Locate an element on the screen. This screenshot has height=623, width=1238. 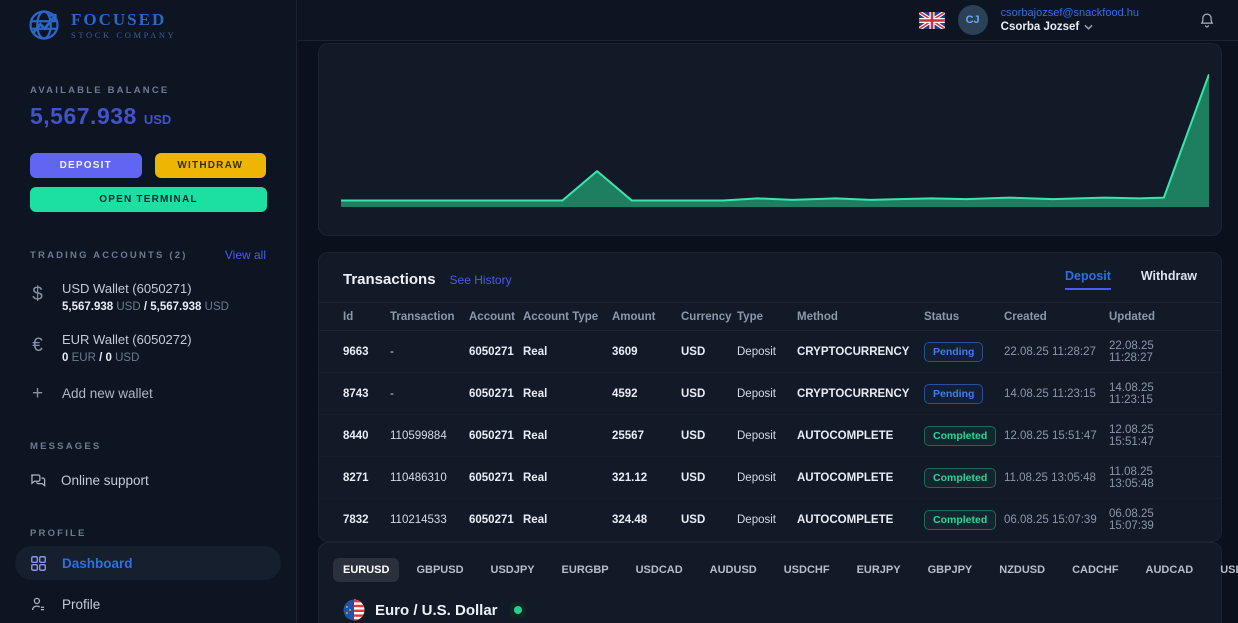
messages-label: MESSAGES is located at coordinates (66, 446).